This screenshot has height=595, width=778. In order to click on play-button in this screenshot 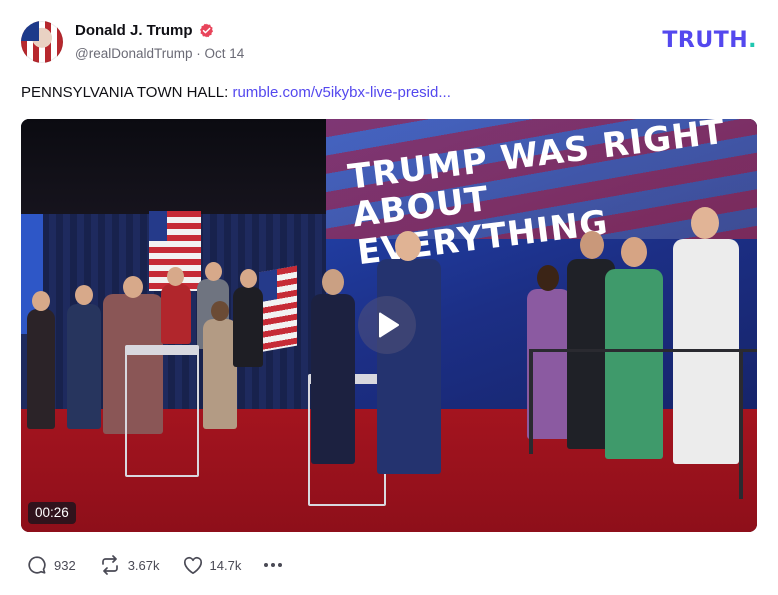, I will do `click(387, 325)`.